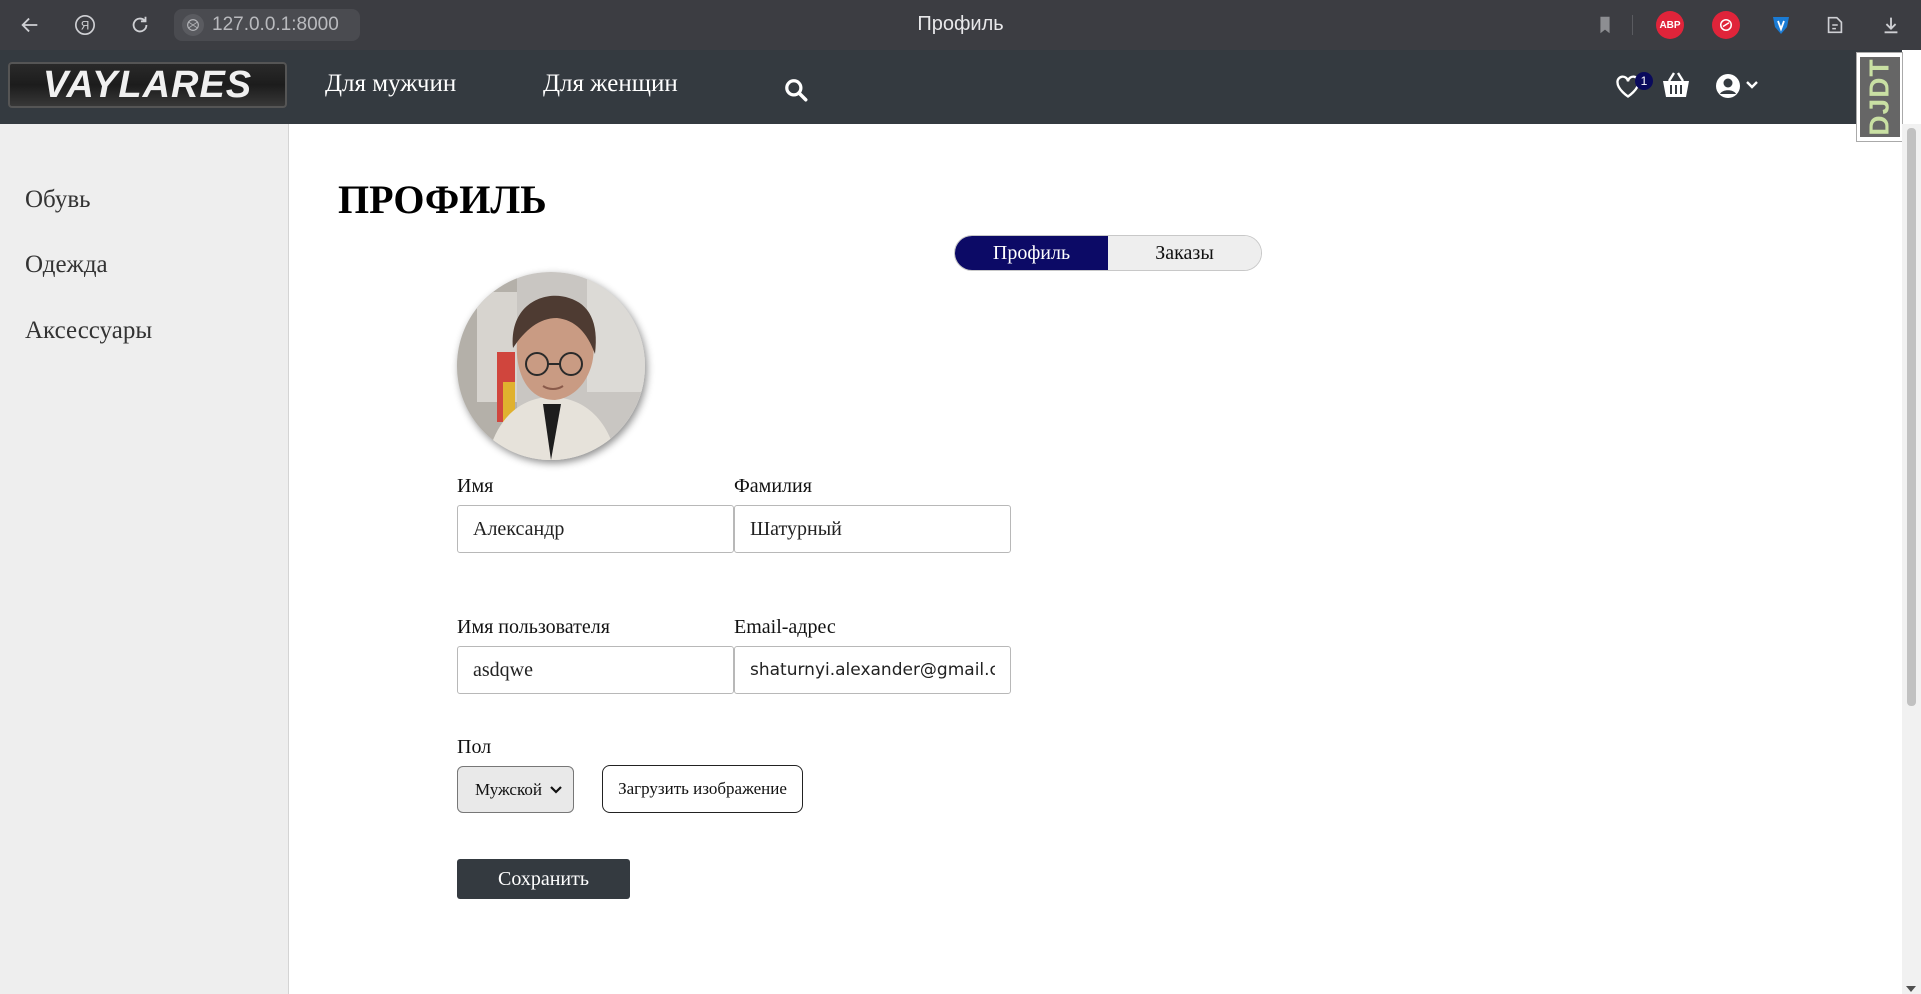 This screenshot has width=1921, height=994. What do you see at coordinates (1835, 25) in the screenshot?
I see `extension-puzzle-icon` at bounding box center [1835, 25].